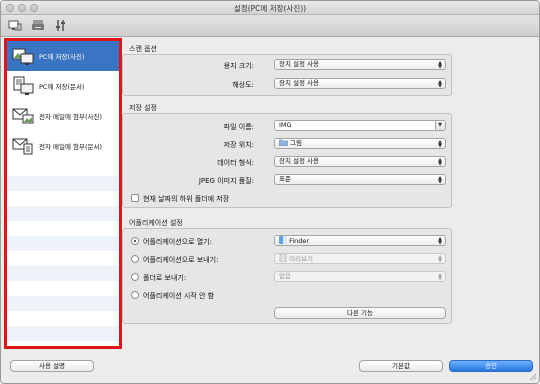 The image size is (540, 384). I want to click on window-title: 설정(PC에 저장(사진)), so click(270, 8).